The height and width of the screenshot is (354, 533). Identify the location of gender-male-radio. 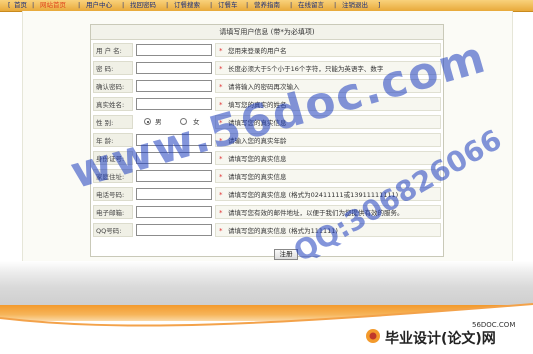
(147, 121).